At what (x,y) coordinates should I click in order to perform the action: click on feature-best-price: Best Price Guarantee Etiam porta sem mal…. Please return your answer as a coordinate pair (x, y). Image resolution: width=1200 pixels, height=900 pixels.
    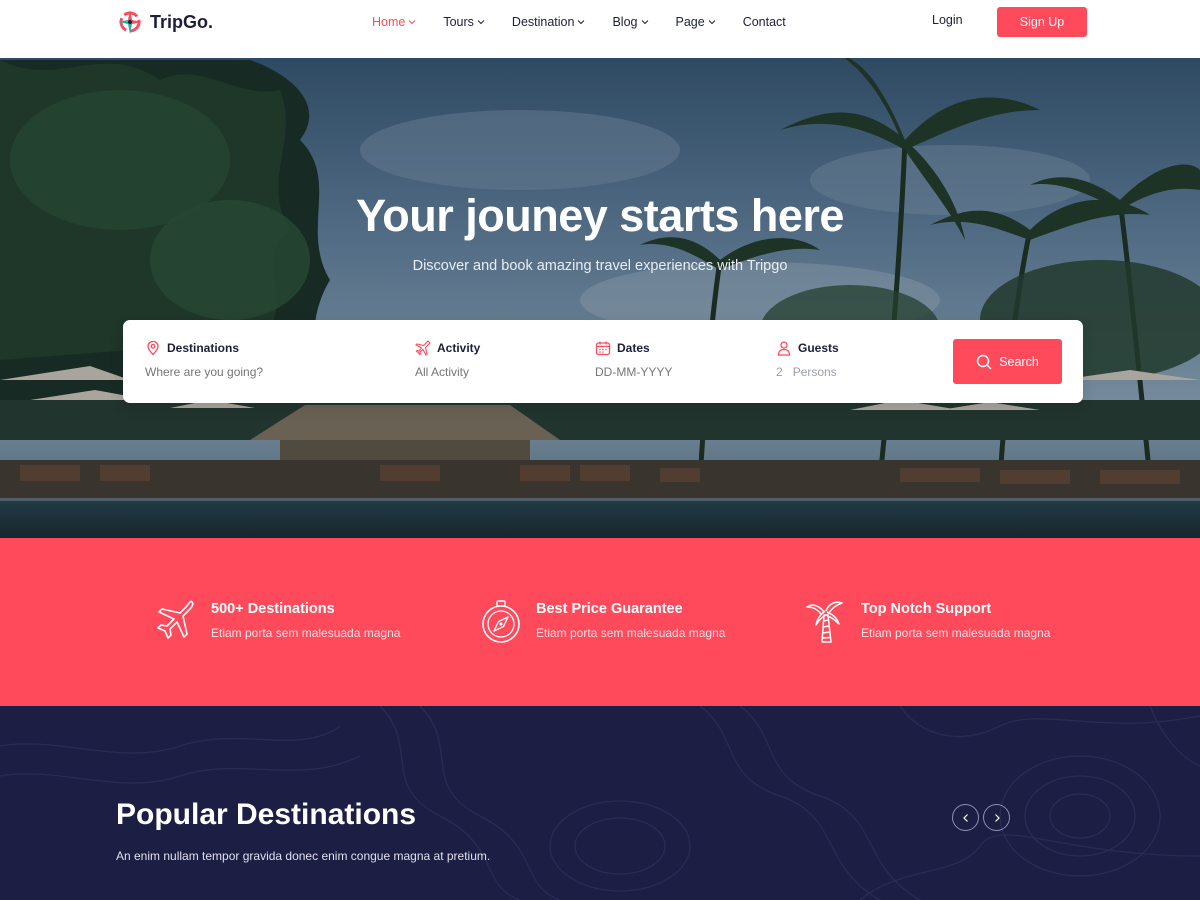
    Looking at the image, I should click on (602, 621).